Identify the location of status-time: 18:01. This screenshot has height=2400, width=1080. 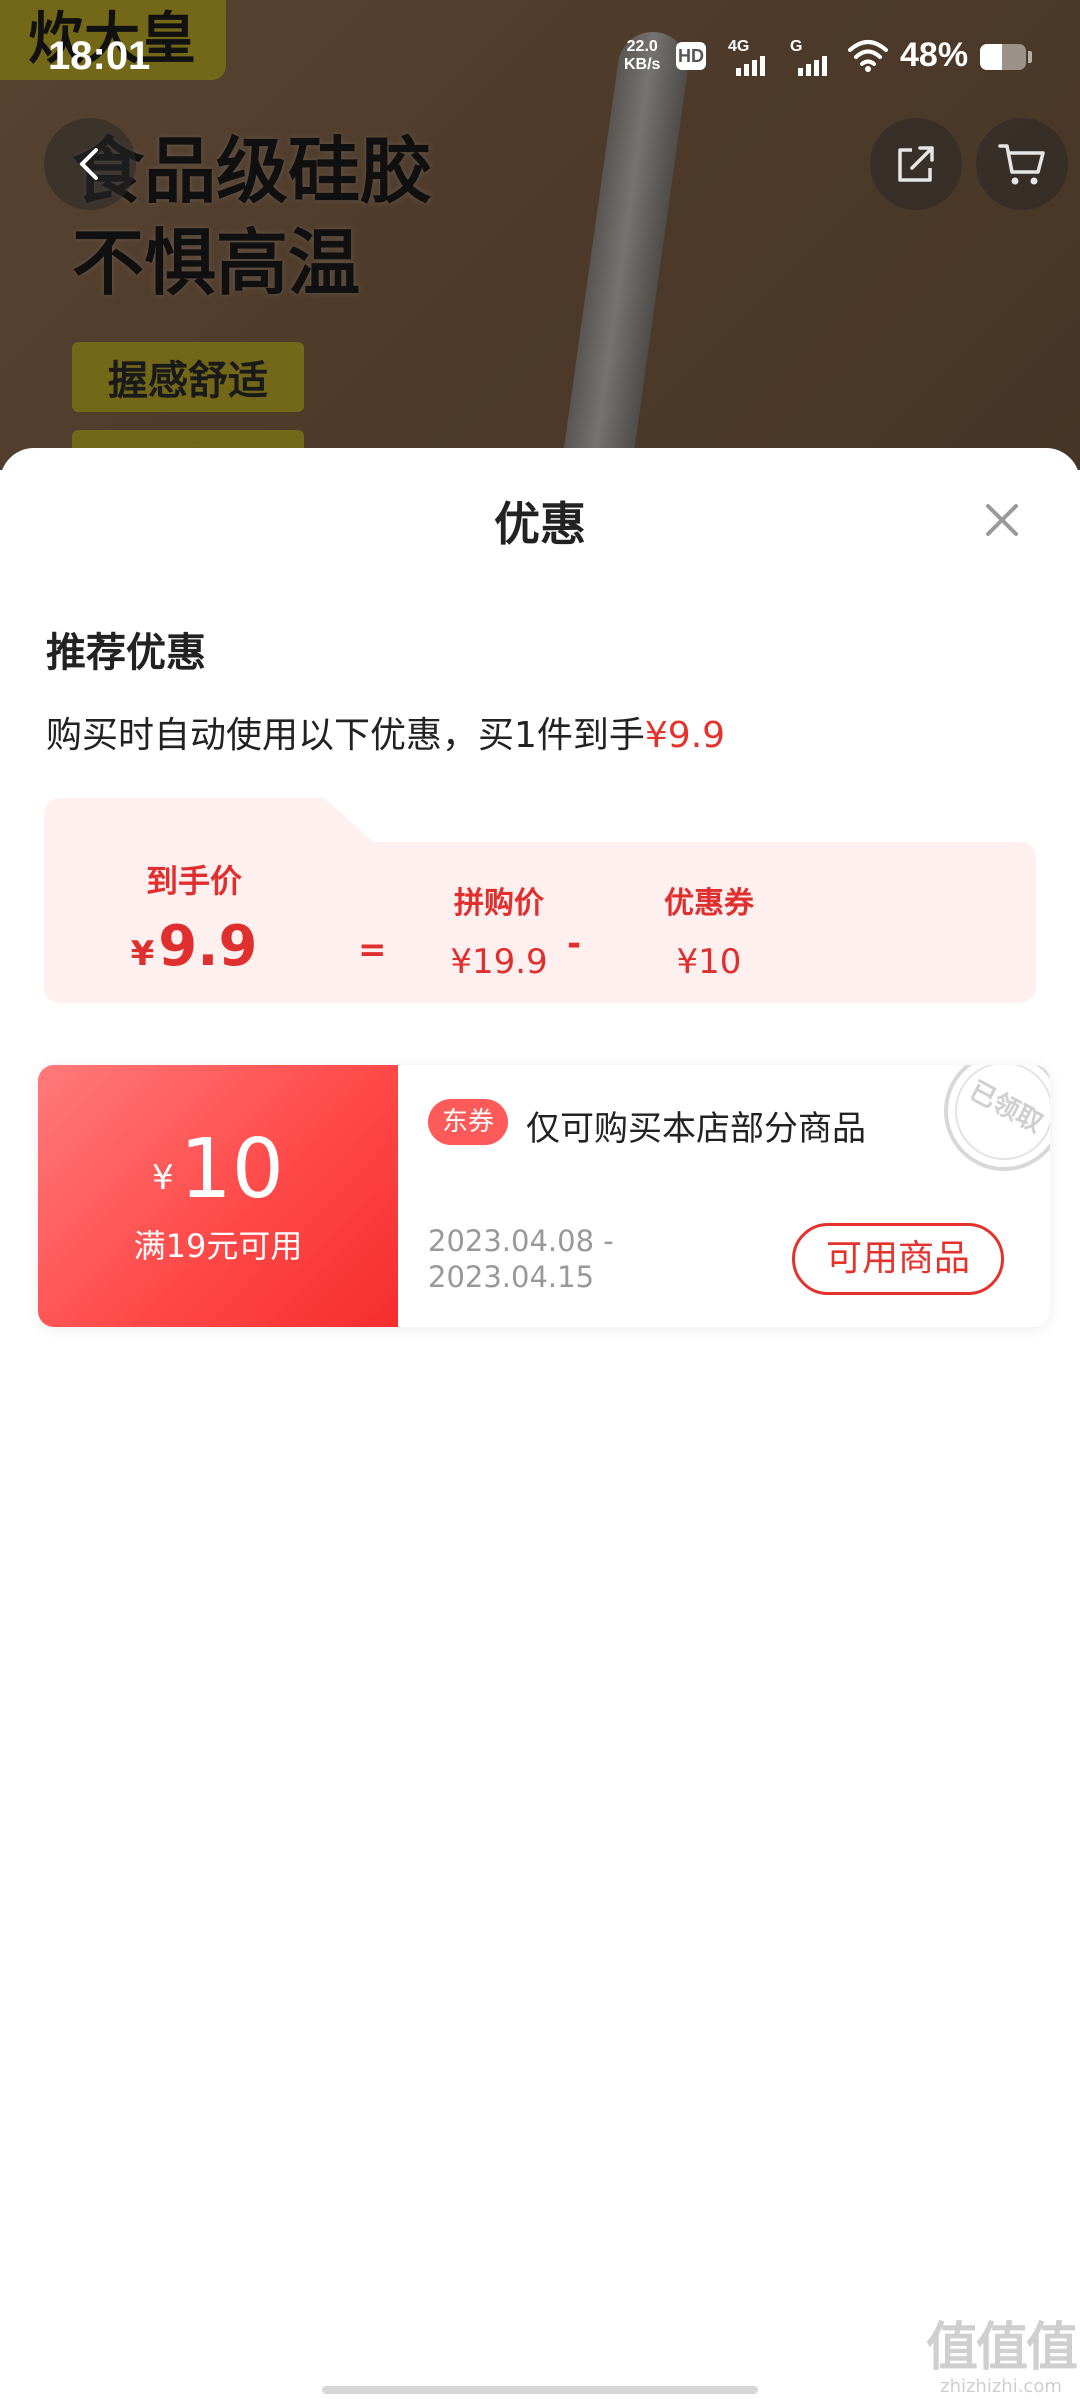
(99, 56).